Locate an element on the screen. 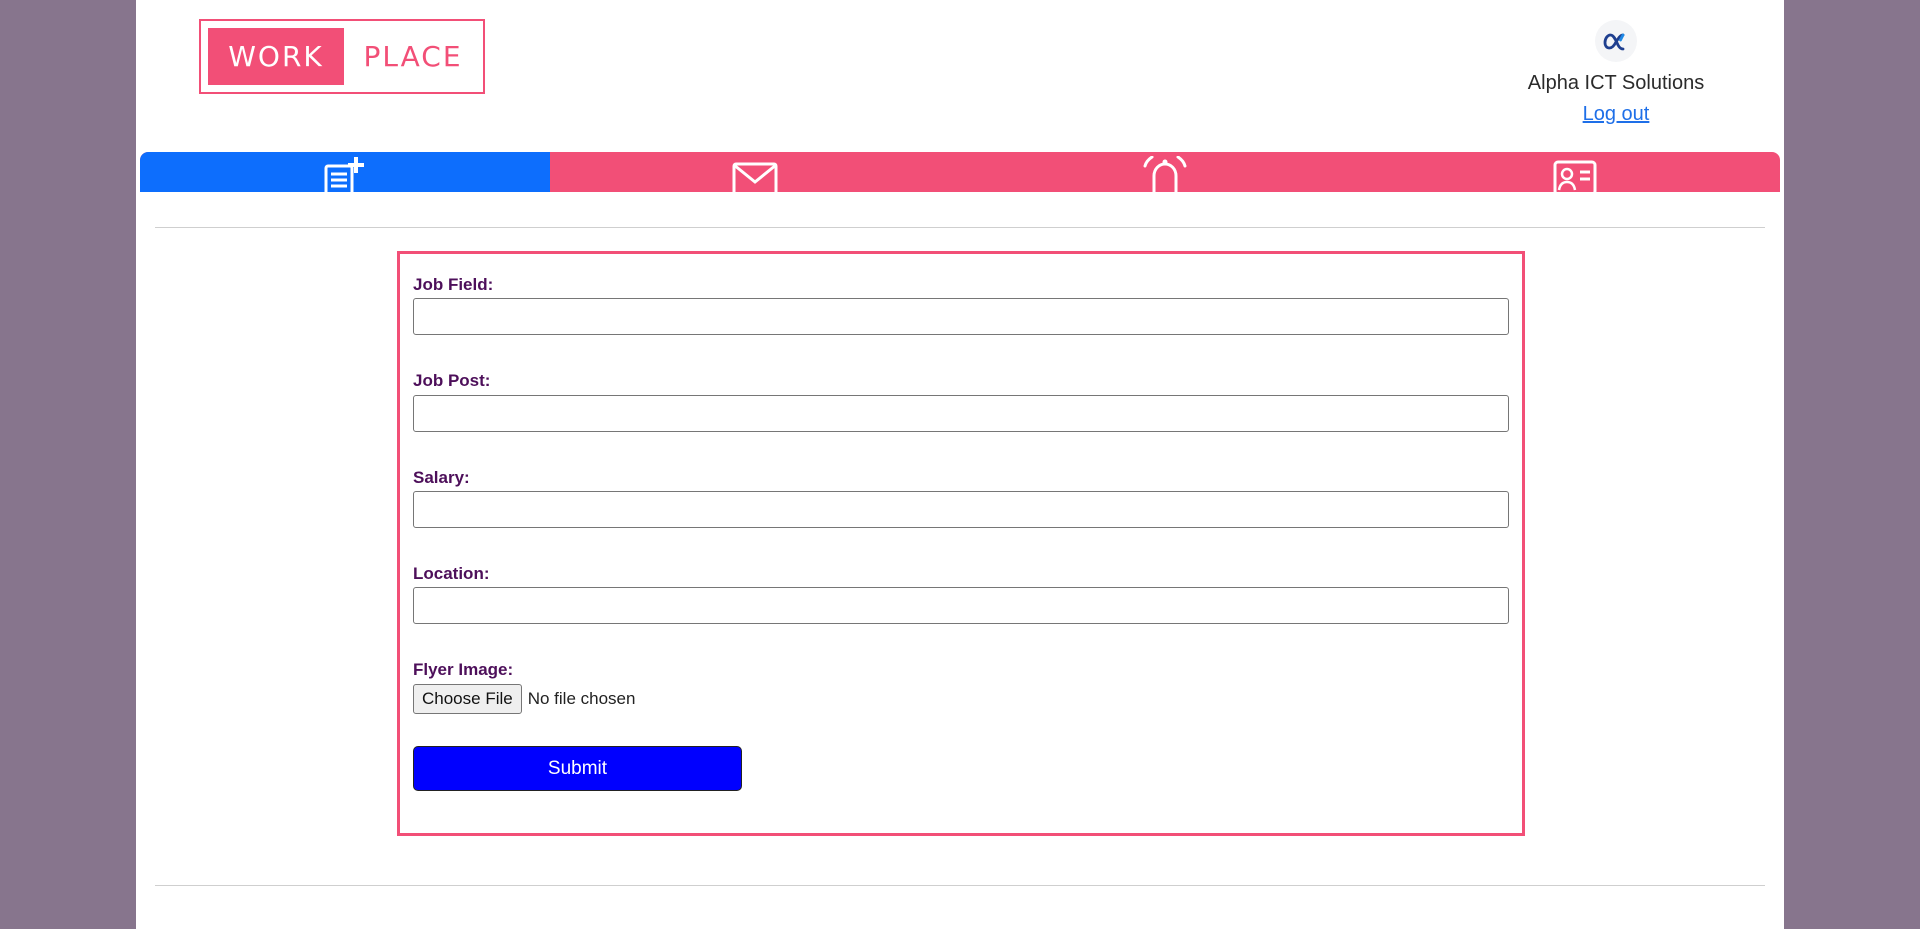 Image resolution: width=1920 pixels, height=929 pixels. logo-text-work: WORK is located at coordinates (276, 56).